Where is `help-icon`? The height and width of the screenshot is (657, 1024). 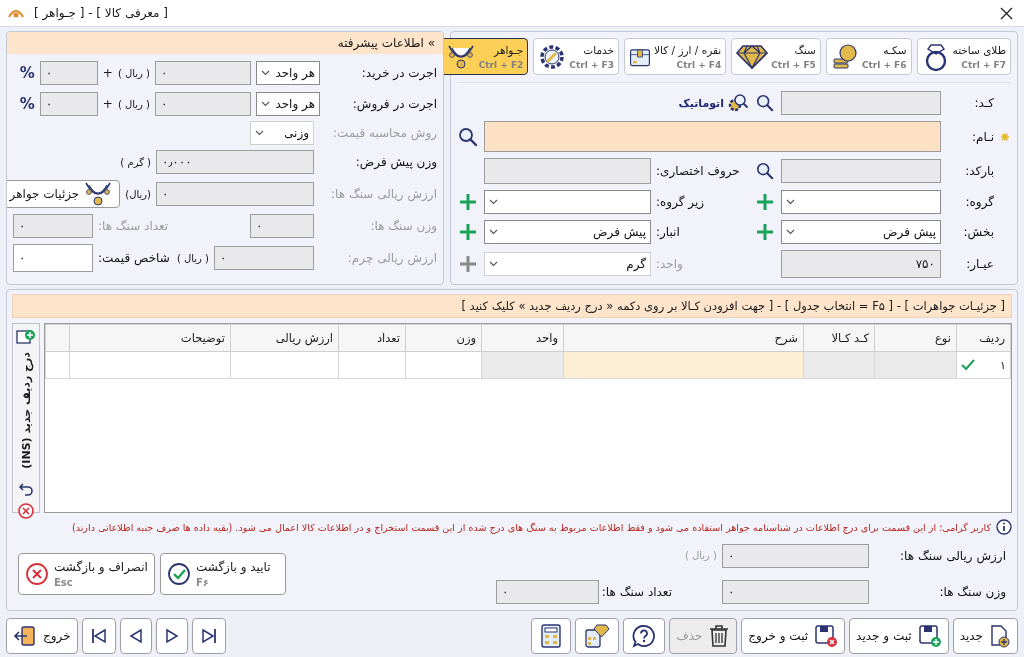
help-icon is located at coordinates (644, 636).